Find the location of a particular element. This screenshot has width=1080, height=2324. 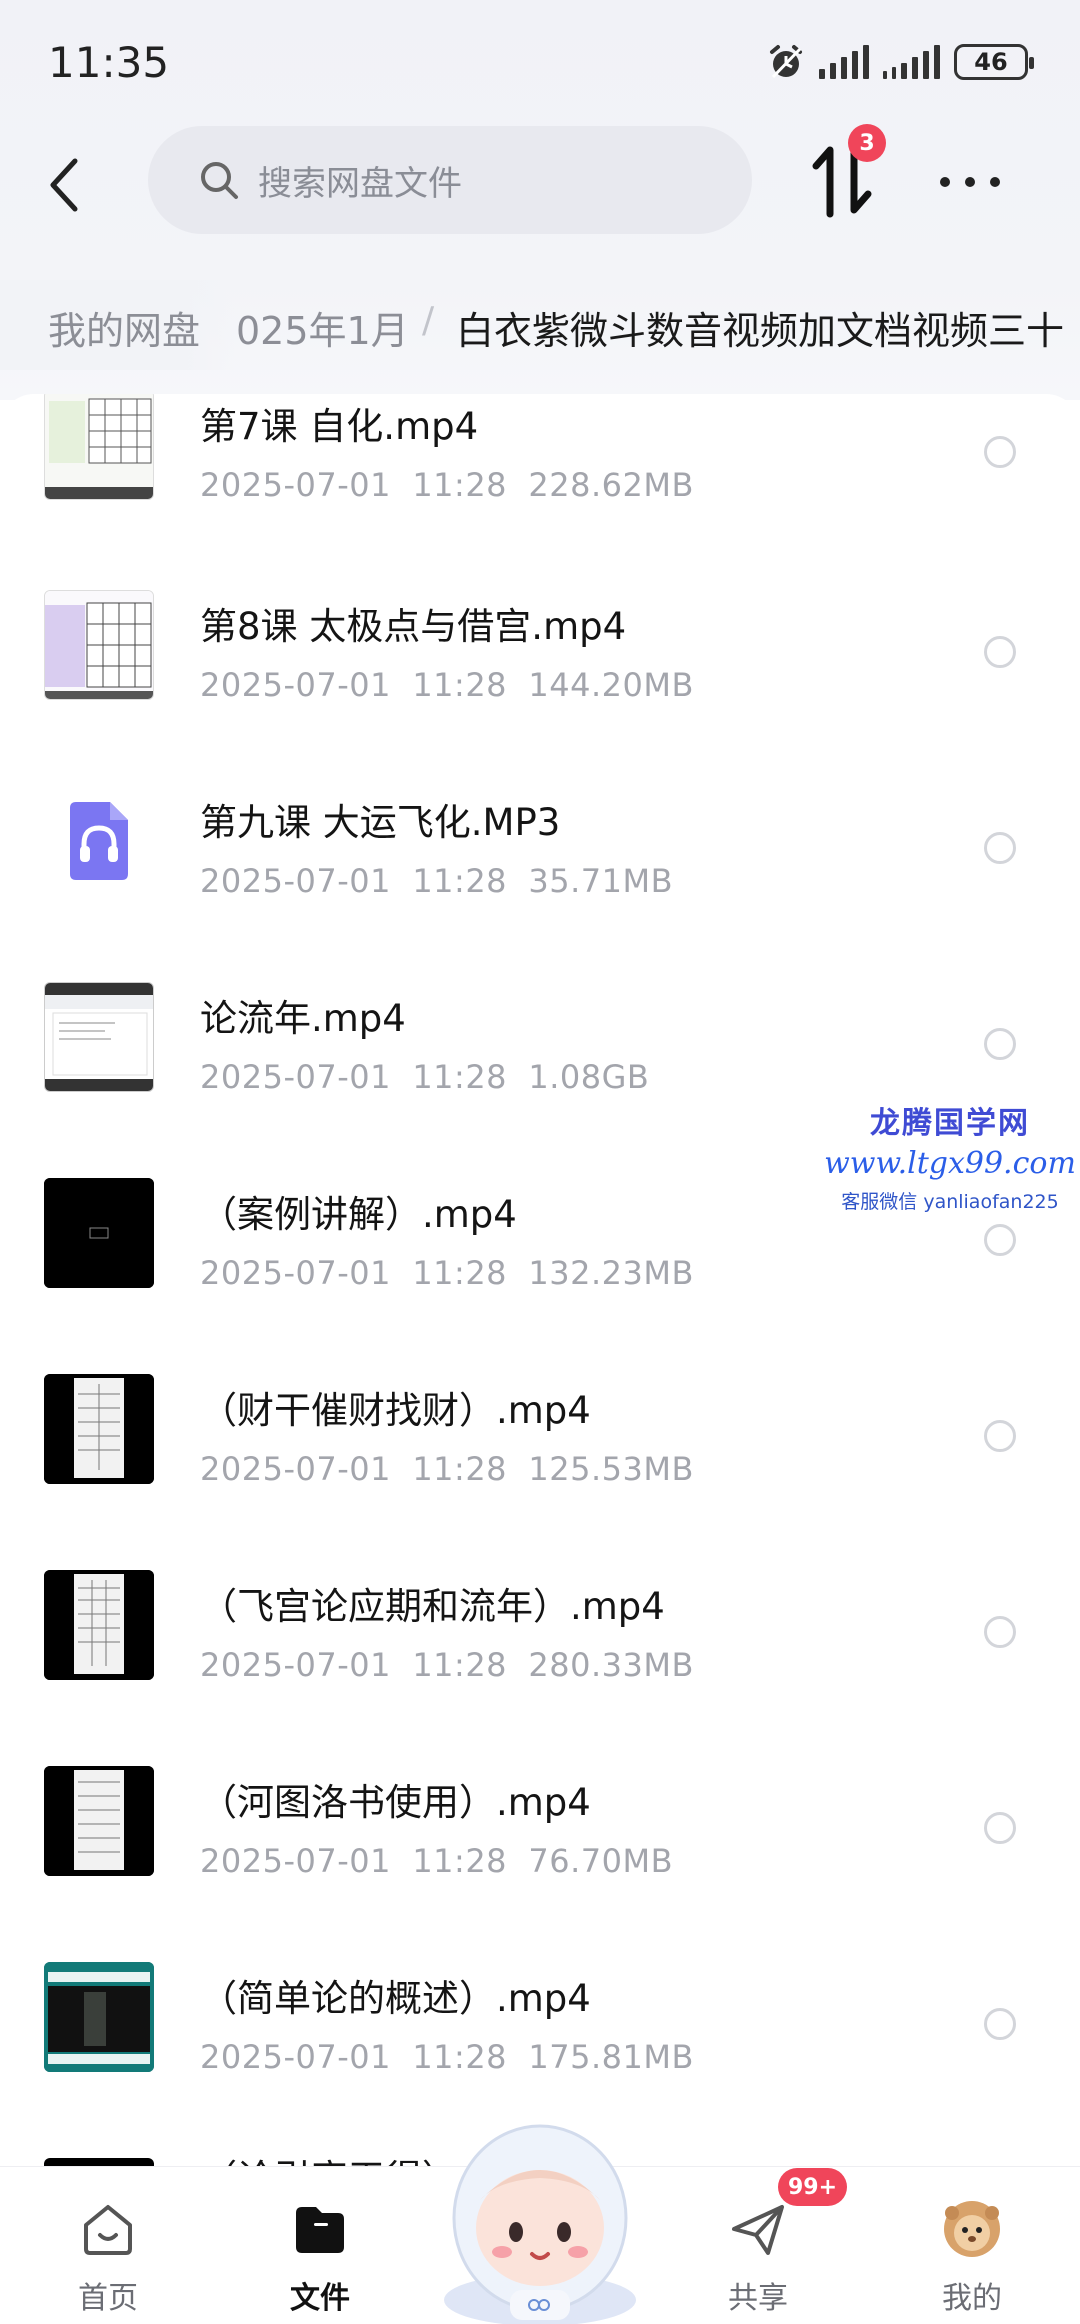

back-button is located at coordinates (65, 185).